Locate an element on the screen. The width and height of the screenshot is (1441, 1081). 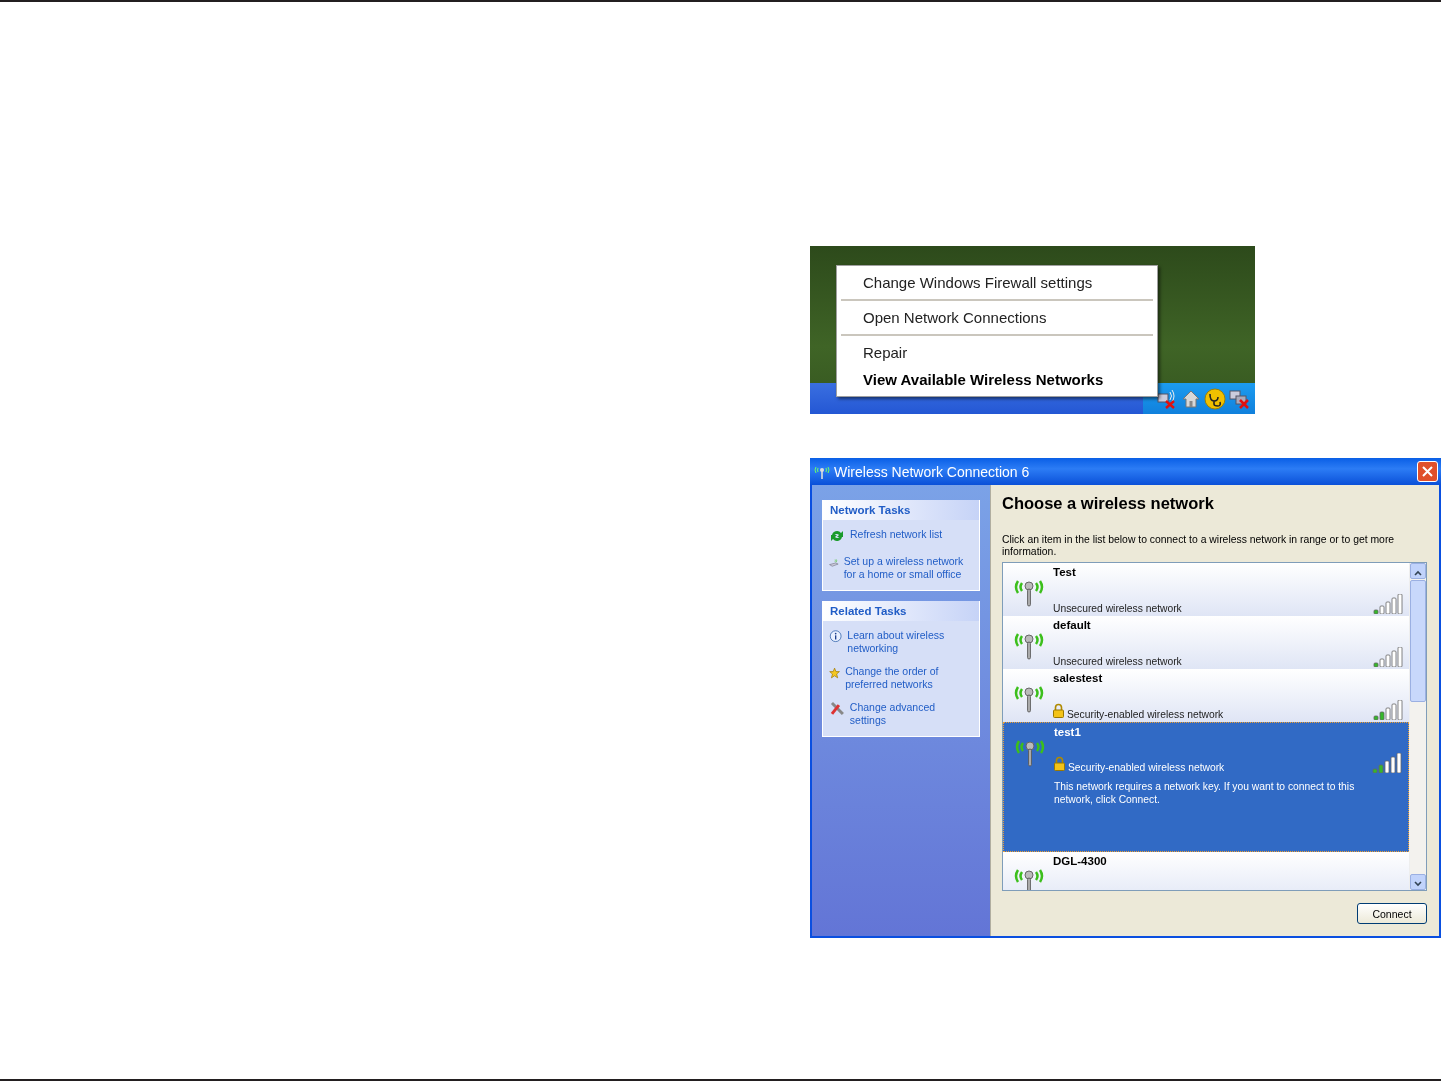
caret-up-icon is located at coordinates (1418, 573).